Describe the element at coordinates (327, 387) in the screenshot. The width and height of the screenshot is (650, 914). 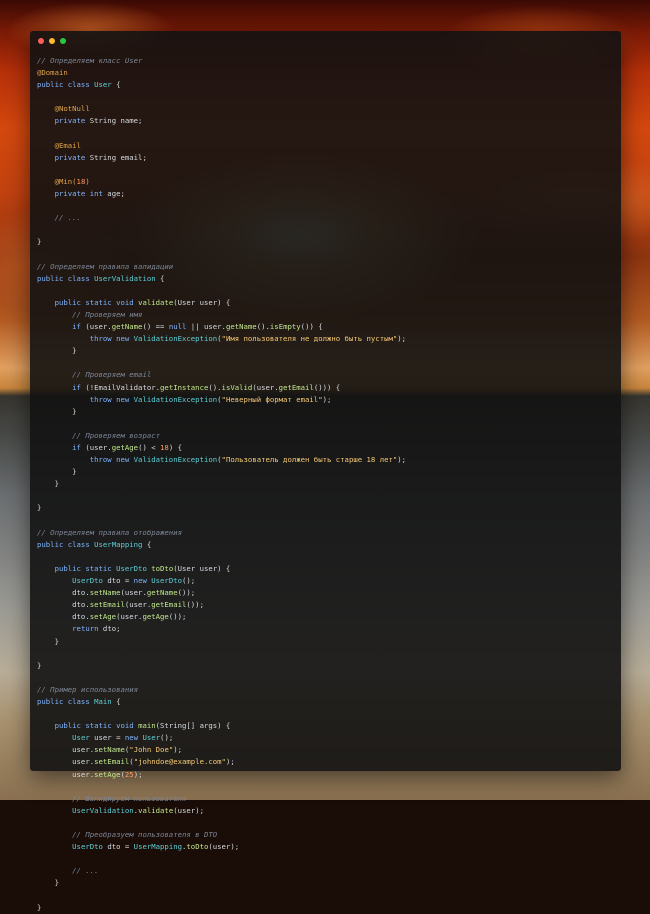
I see `code-token-plain: ())) {` at that location.